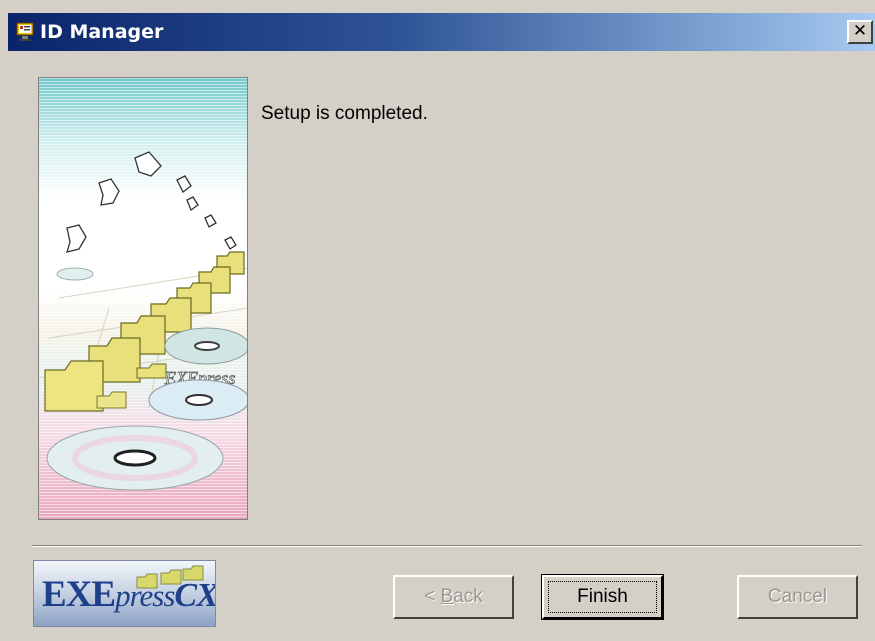 The image size is (875, 641). What do you see at coordinates (195, 595) in the screenshot?
I see `logo-cx: CX` at bounding box center [195, 595].